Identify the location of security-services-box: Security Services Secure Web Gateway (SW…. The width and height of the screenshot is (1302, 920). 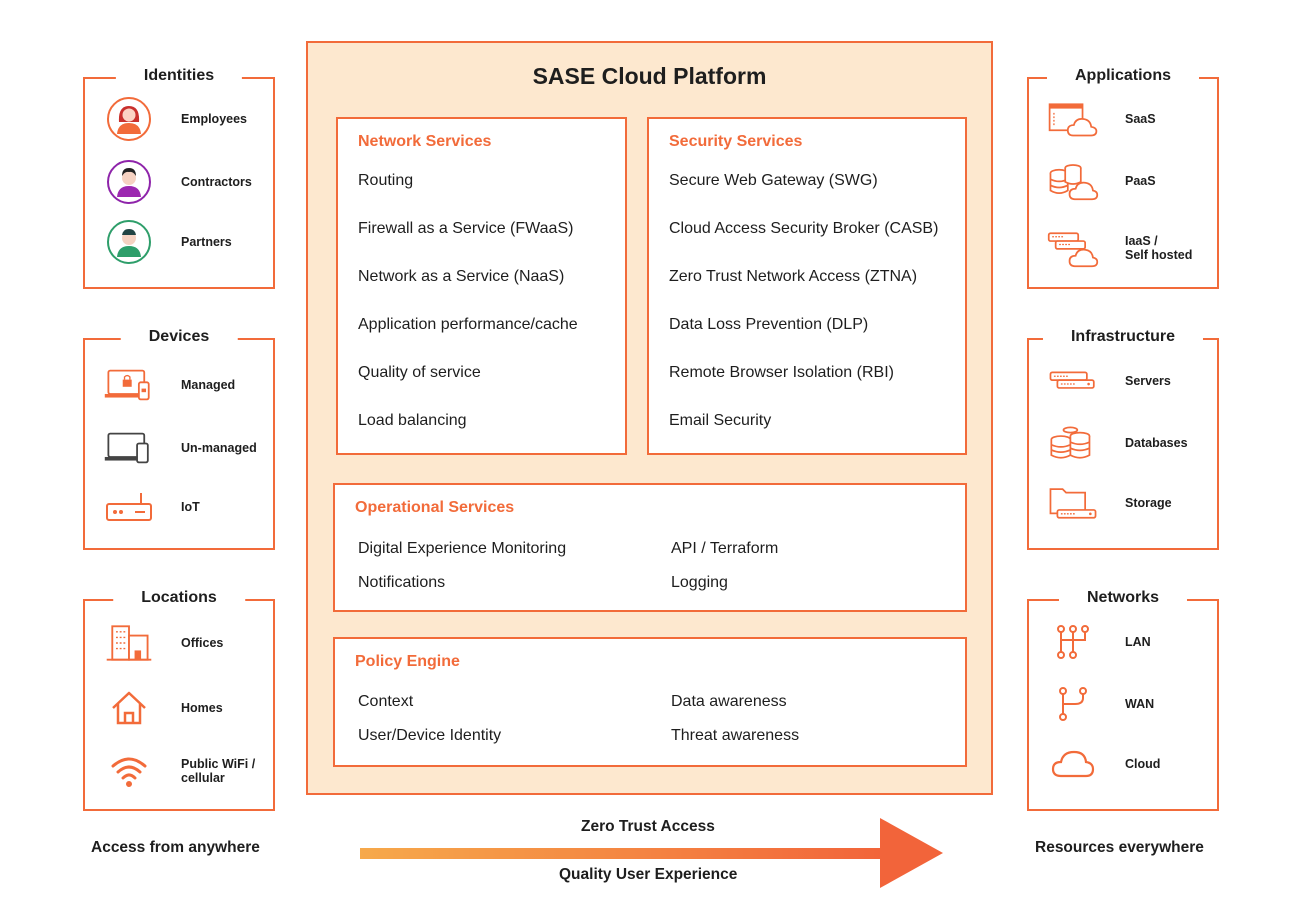
(807, 286).